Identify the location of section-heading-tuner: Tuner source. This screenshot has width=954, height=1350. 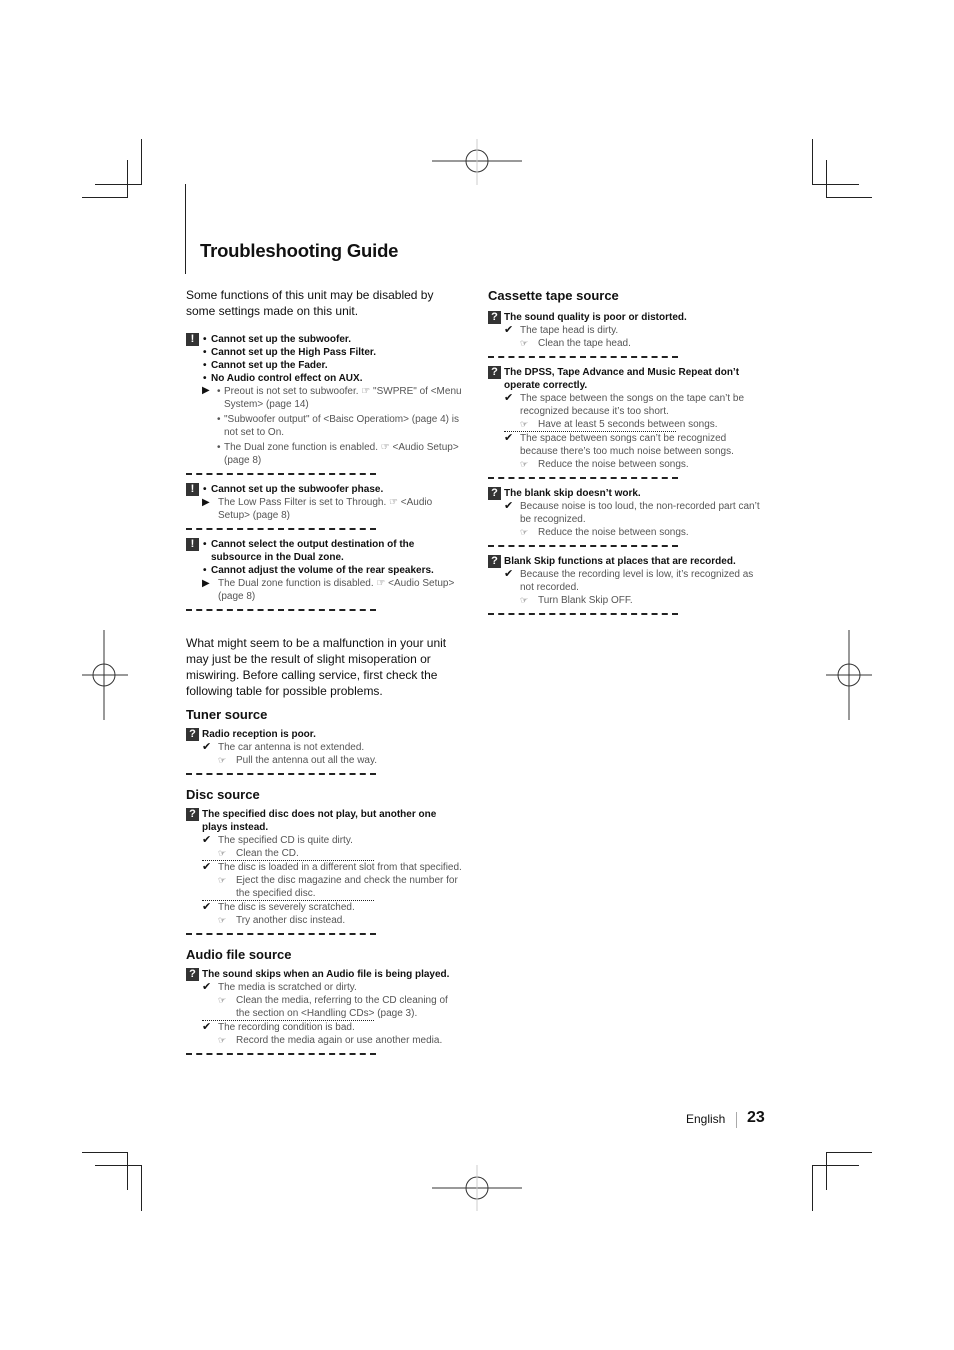
(227, 714).